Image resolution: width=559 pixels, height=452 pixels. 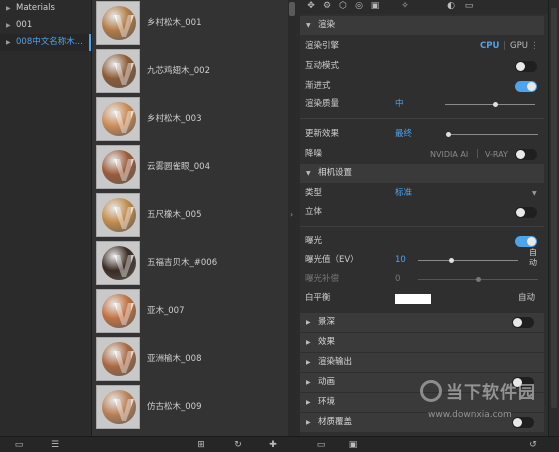 What do you see at coordinates (311, 6) in the screenshot?
I see `move-icon: ✥` at bounding box center [311, 6].